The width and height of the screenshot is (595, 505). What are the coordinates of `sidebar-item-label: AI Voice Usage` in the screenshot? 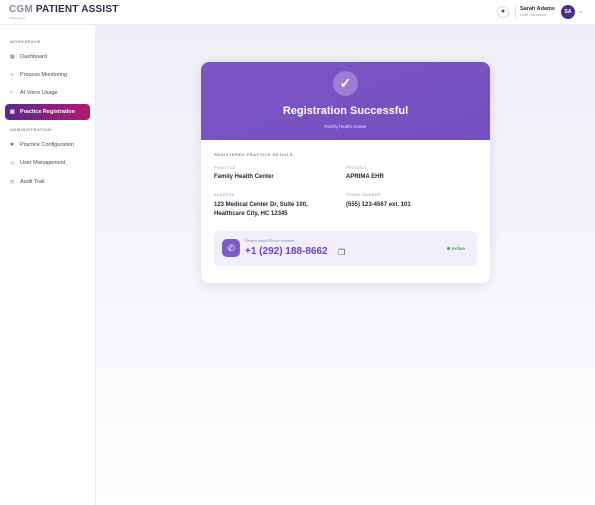 It's located at (39, 93).